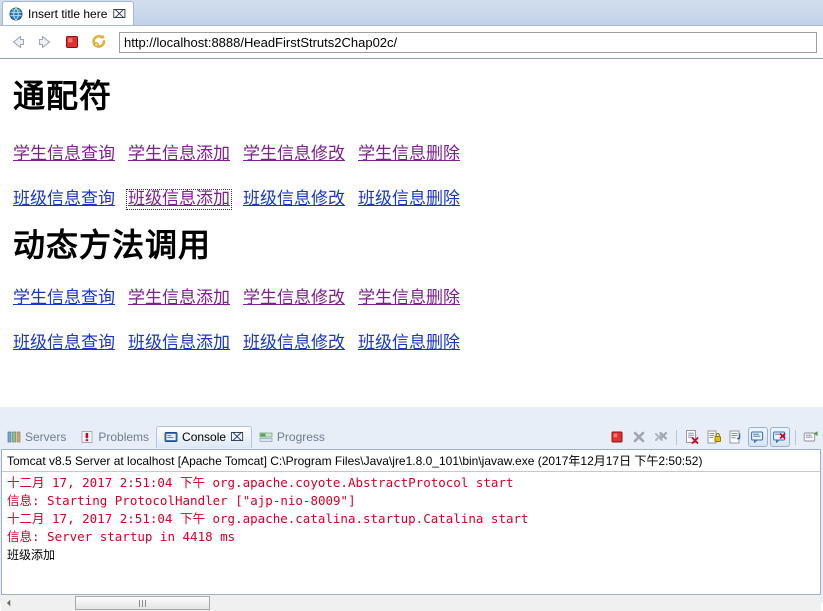  What do you see at coordinates (294, 343) in the screenshot?
I see `link-dmi-class-update: 班级信息修改` at bounding box center [294, 343].